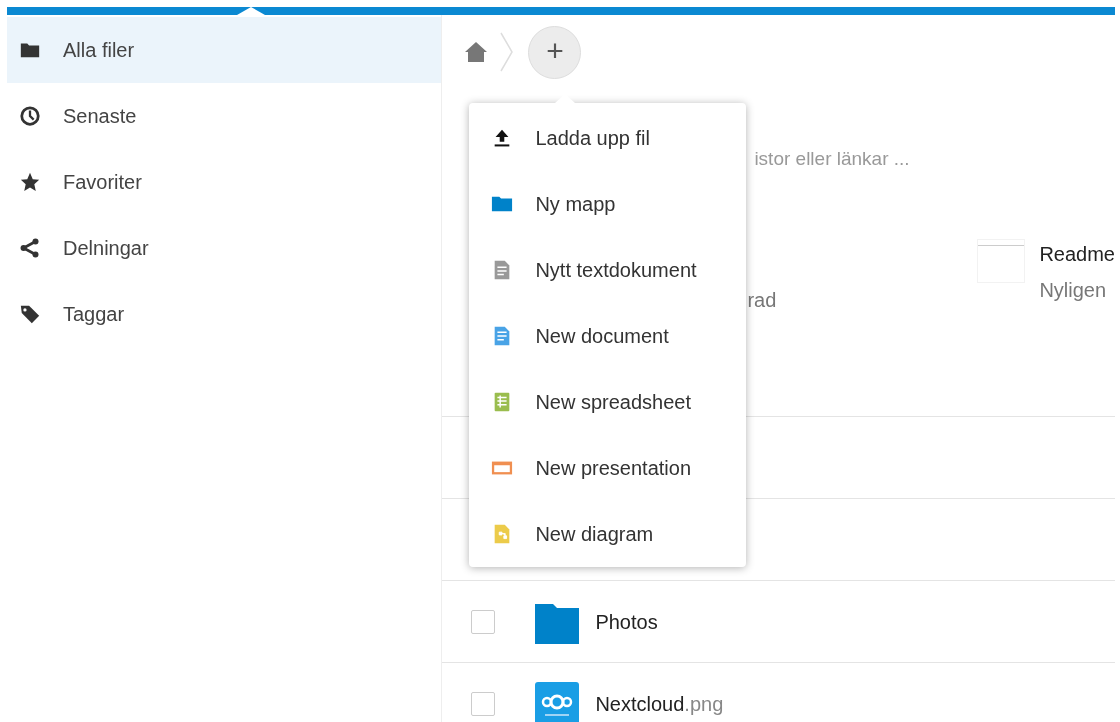 This screenshot has width=1120, height=722. What do you see at coordinates (608, 534) in the screenshot?
I see `menu-item: New diagram` at bounding box center [608, 534].